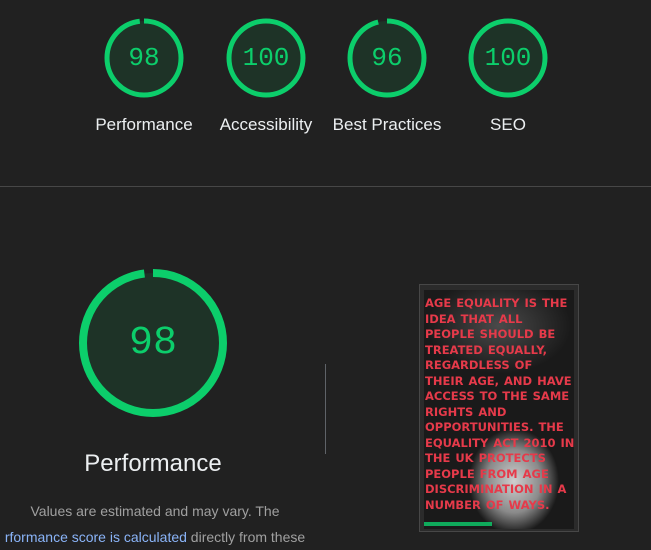 The width and height of the screenshot is (651, 550). What do you see at coordinates (153, 463) in the screenshot?
I see `performance-title: Performance` at bounding box center [153, 463].